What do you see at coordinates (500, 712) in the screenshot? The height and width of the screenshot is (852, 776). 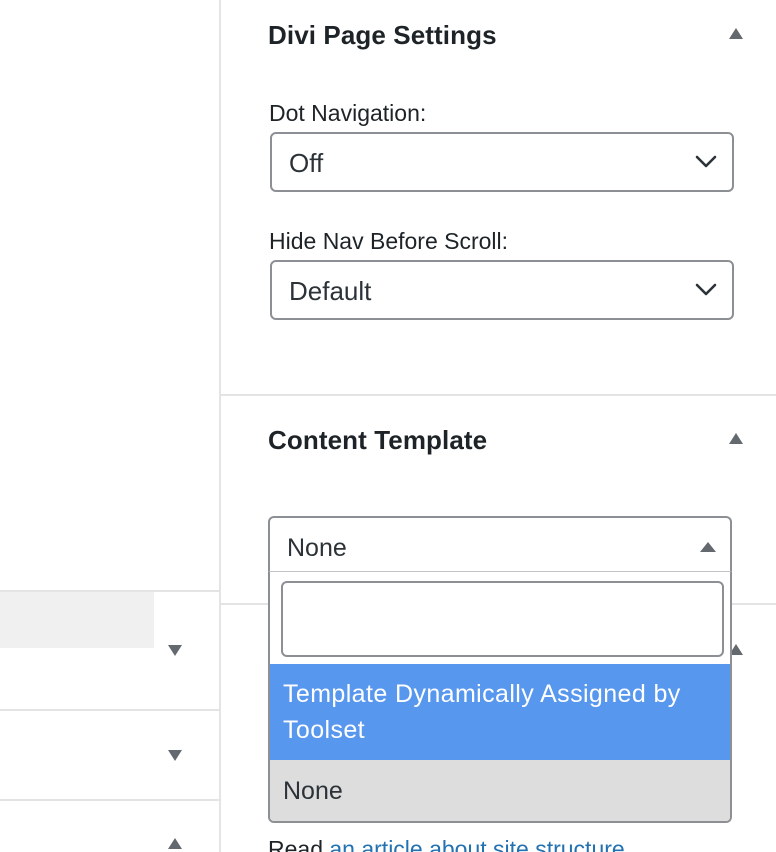 I see `option-toolset-template: Template Dynamically Assigned by Toolset` at bounding box center [500, 712].